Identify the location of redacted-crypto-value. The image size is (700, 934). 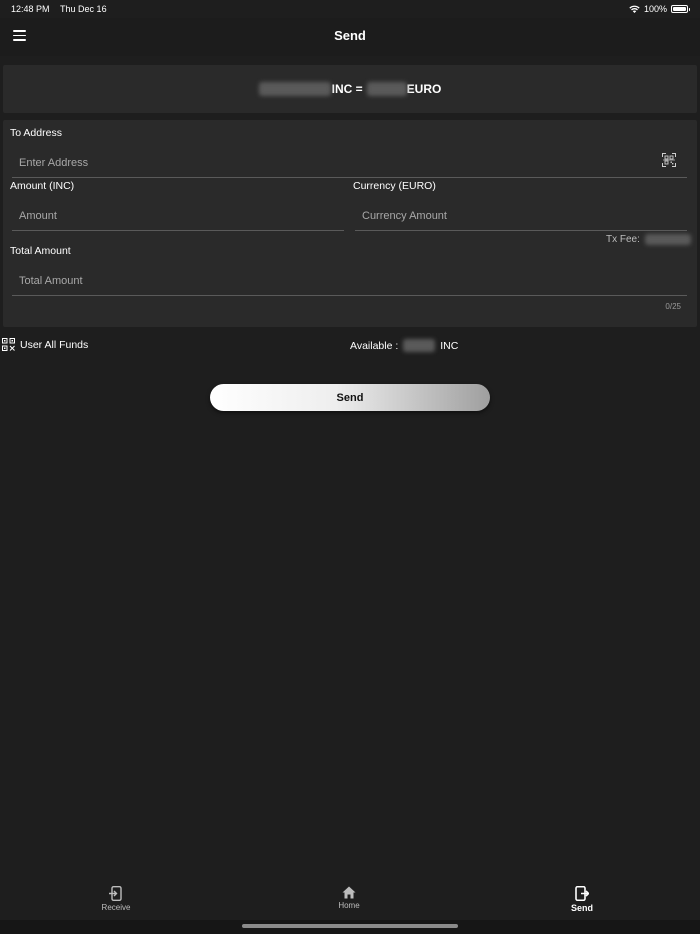
(294, 89).